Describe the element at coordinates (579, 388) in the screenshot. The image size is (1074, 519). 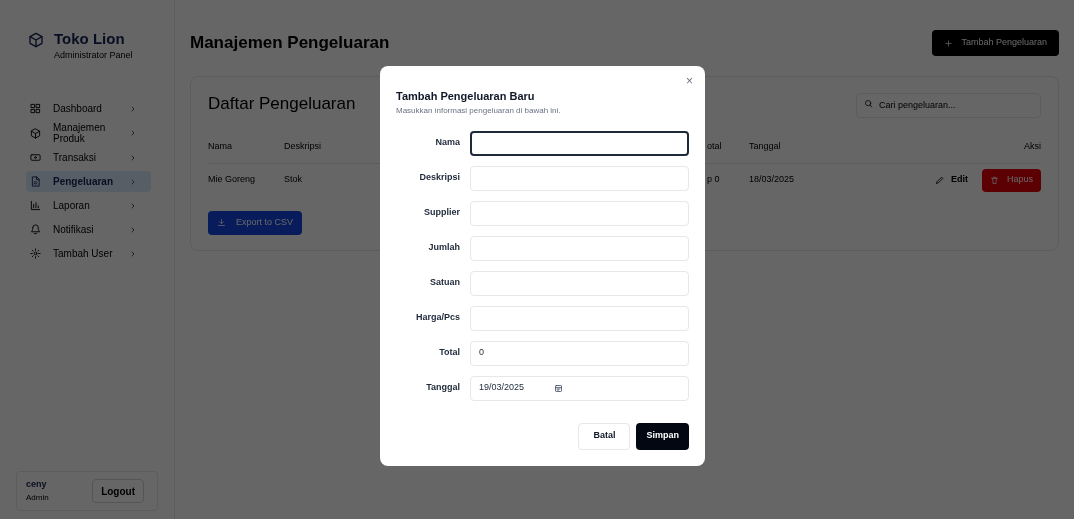
I see `date-field: 19/03/2025` at that location.